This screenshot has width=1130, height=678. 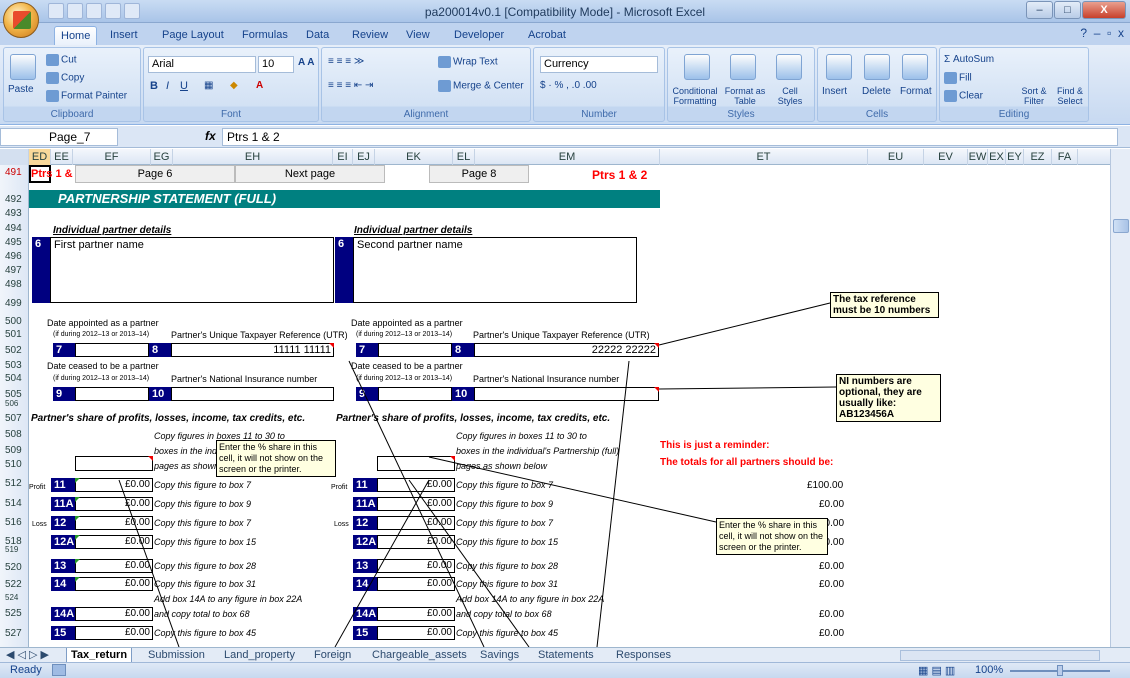 What do you see at coordinates (567, 157) in the screenshot?
I see `column-header: EM` at bounding box center [567, 157].